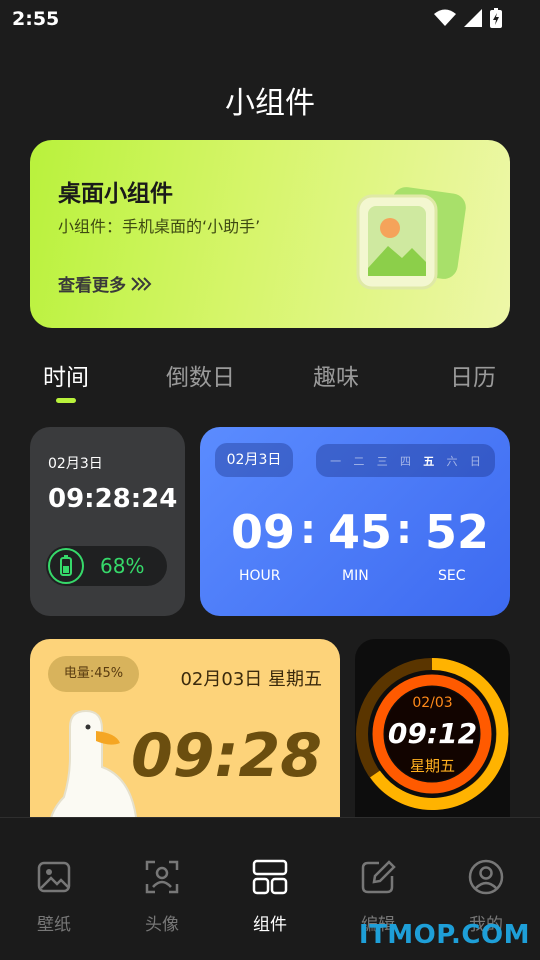 The height and width of the screenshot is (960, 540). Describe the element at coordinates (411, 238) in the screenshot. I see `photo-cards-illustration` at that location.